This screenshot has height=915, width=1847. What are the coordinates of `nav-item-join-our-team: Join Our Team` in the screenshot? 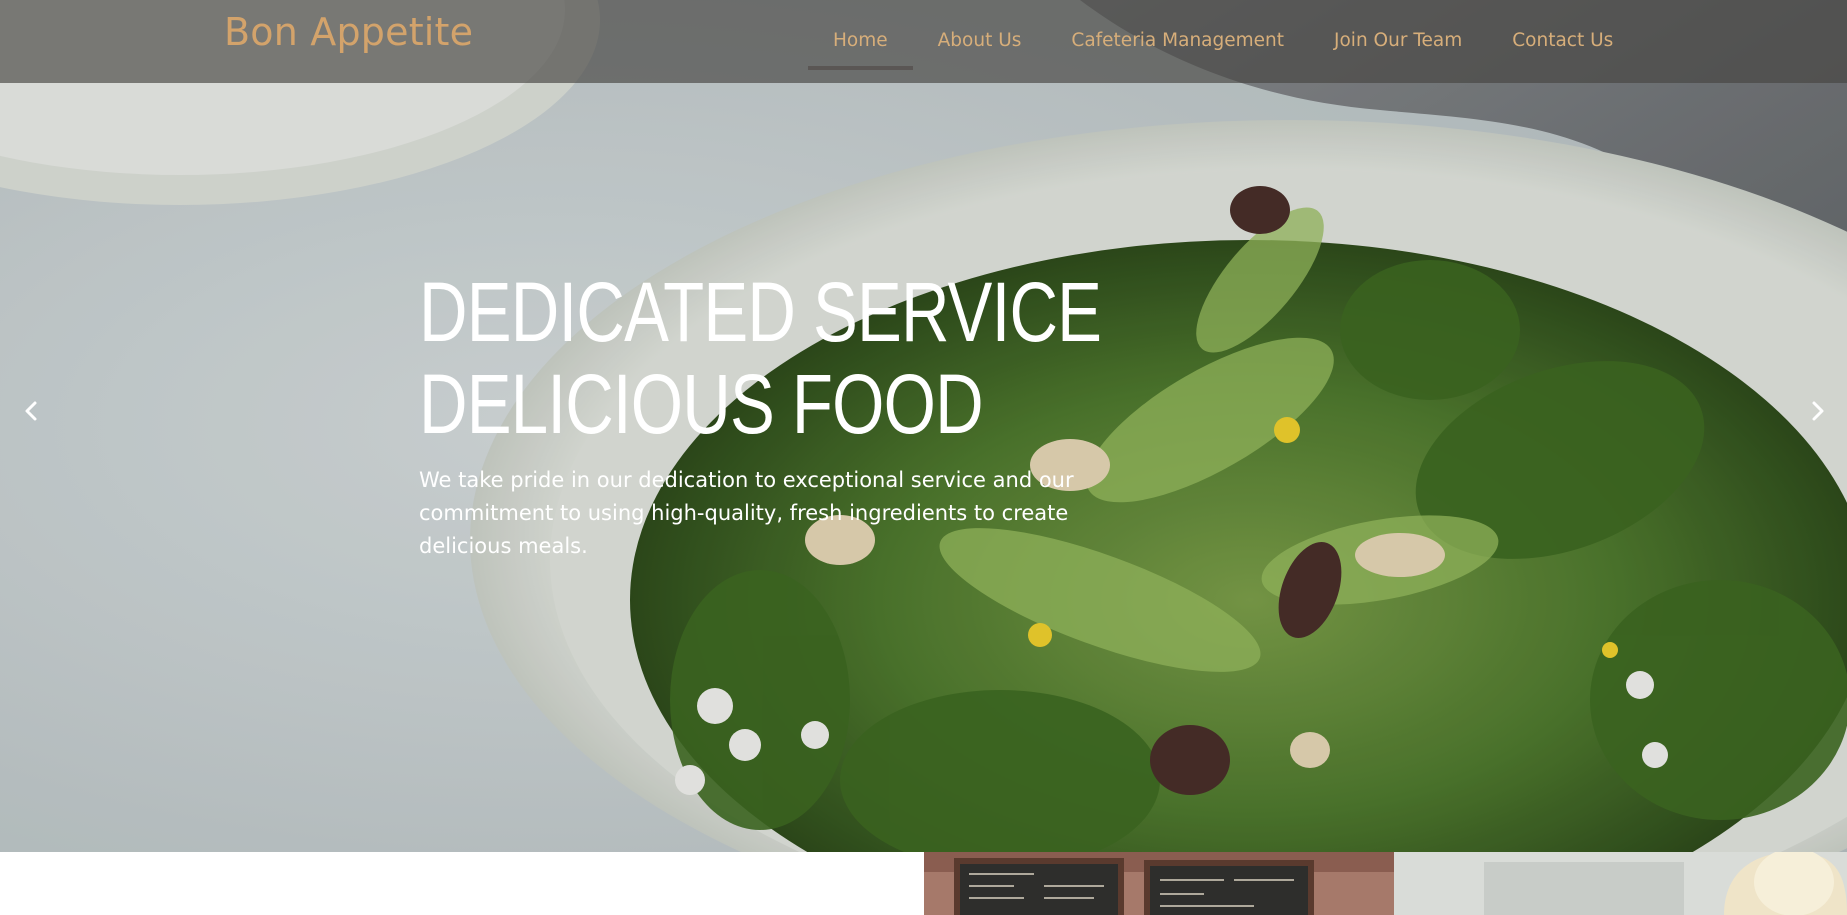 It's located at (1398, 35).